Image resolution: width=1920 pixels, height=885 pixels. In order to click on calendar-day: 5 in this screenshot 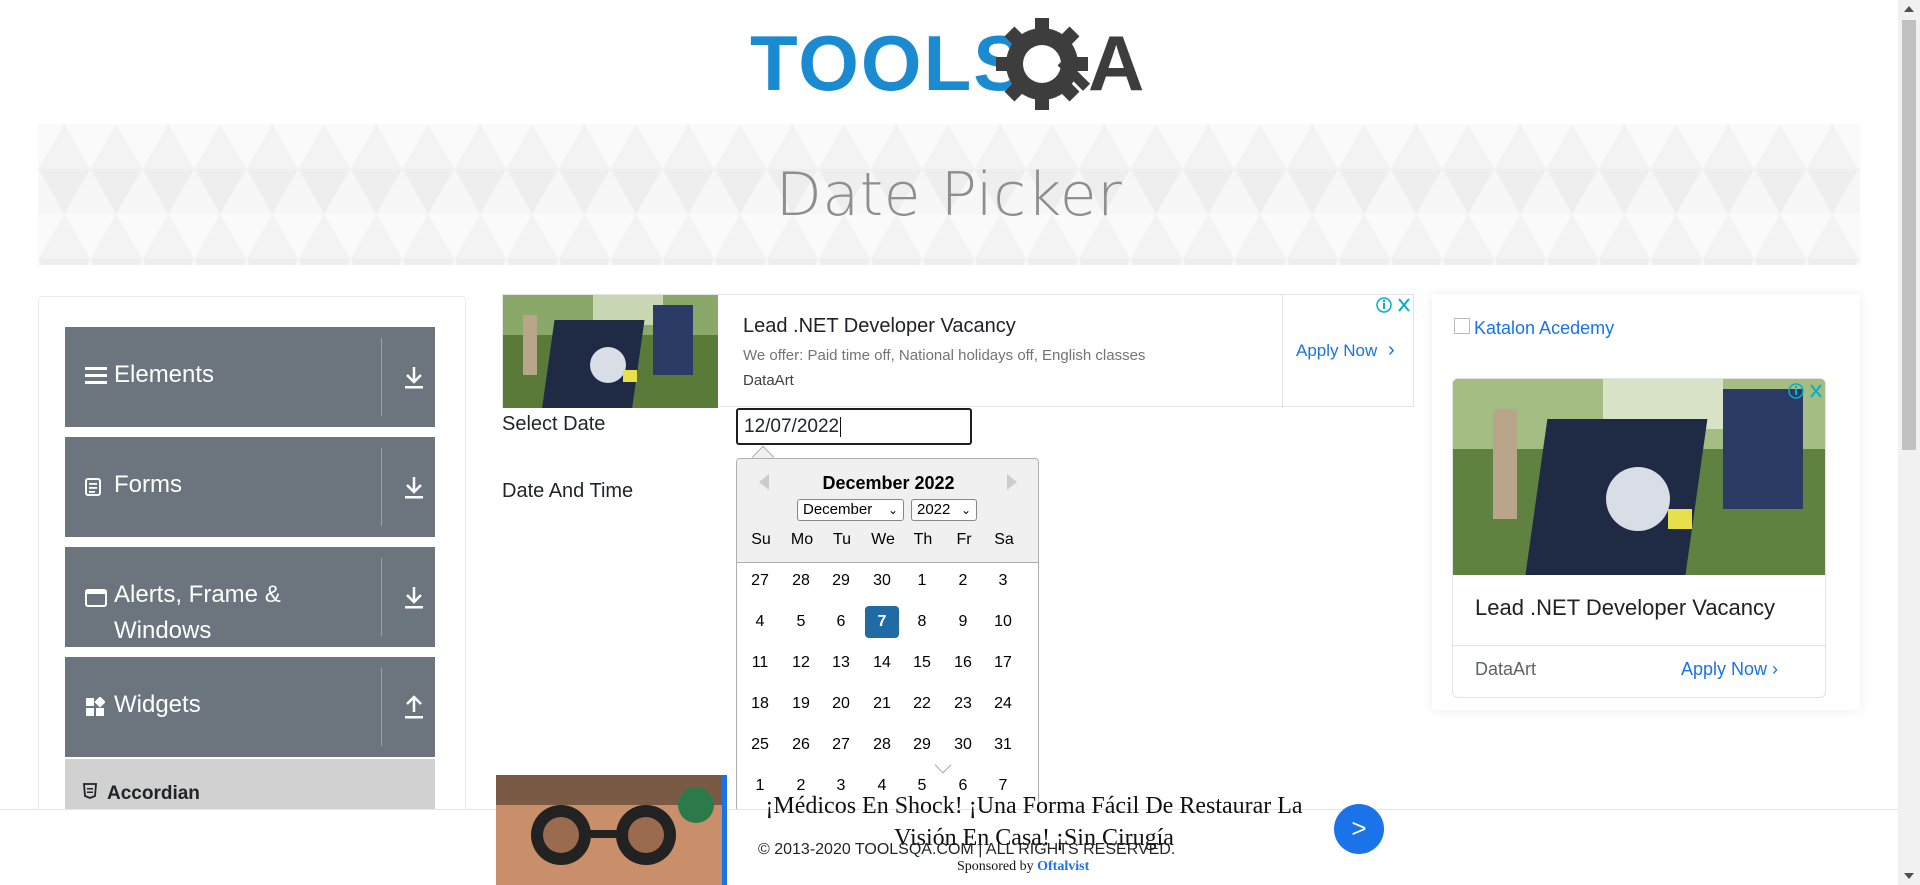, I will do `click(801, 622)`.